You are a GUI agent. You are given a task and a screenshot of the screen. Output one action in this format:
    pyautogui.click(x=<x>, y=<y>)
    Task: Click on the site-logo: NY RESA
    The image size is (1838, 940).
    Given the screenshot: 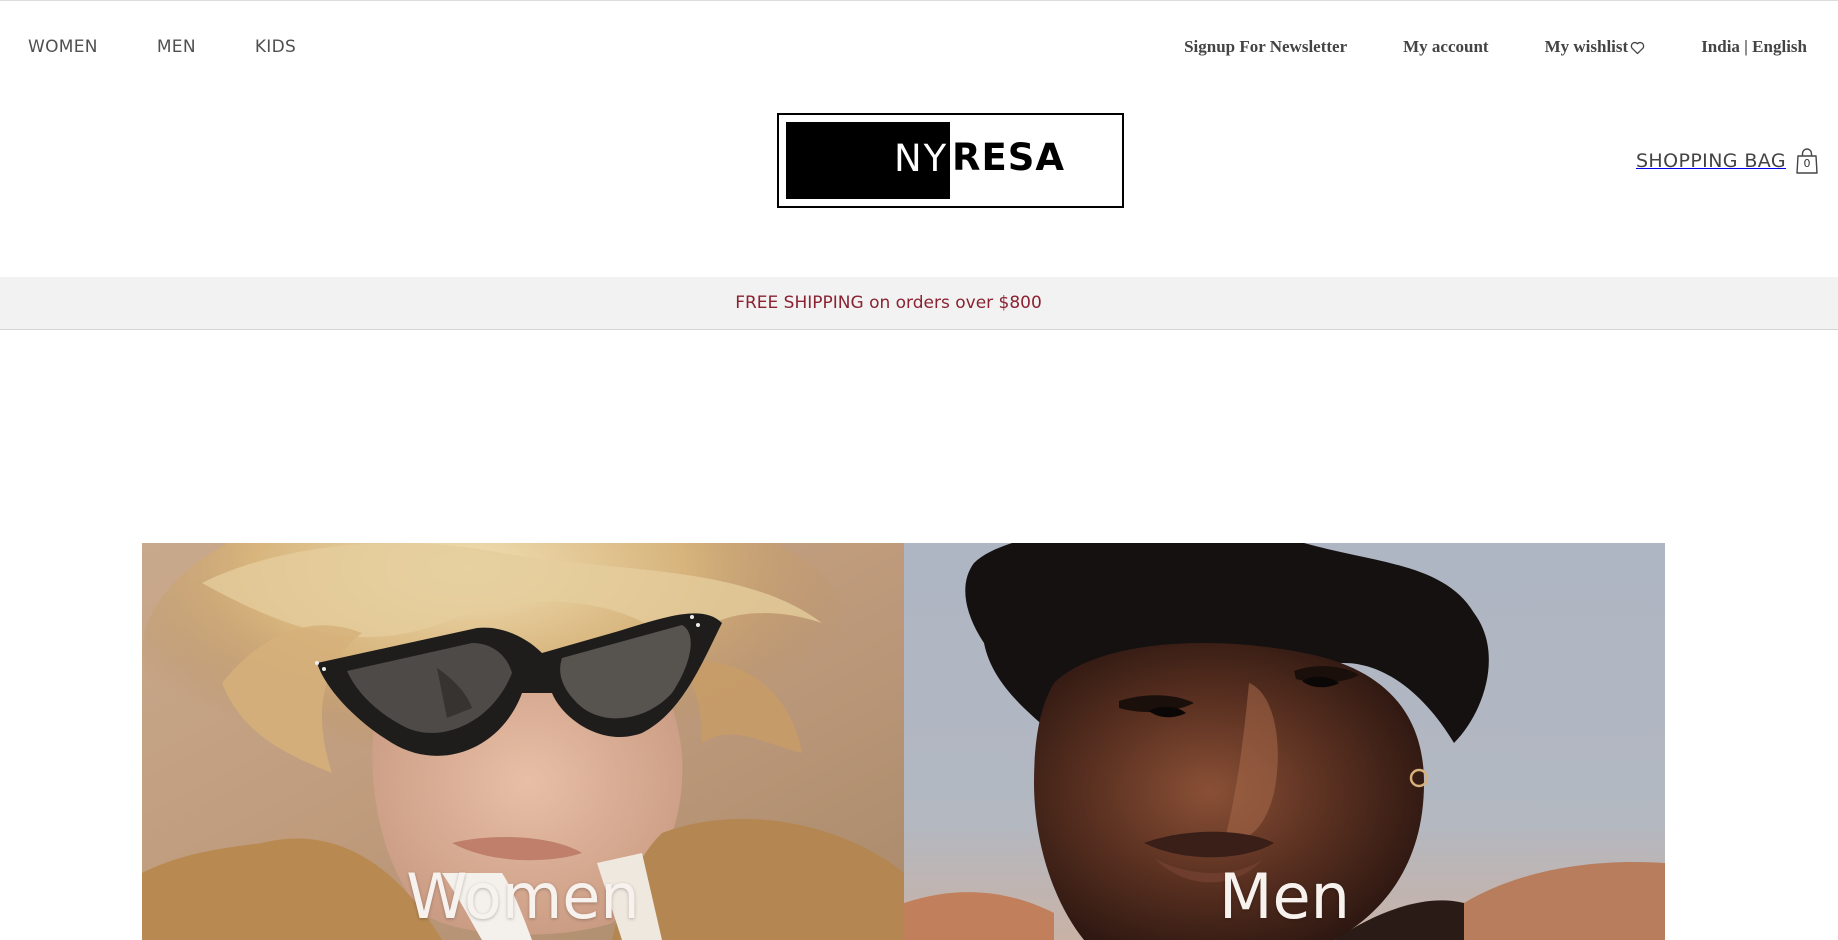 What is the action you would take?
    pyautogui.click(x=950, y=160)
    